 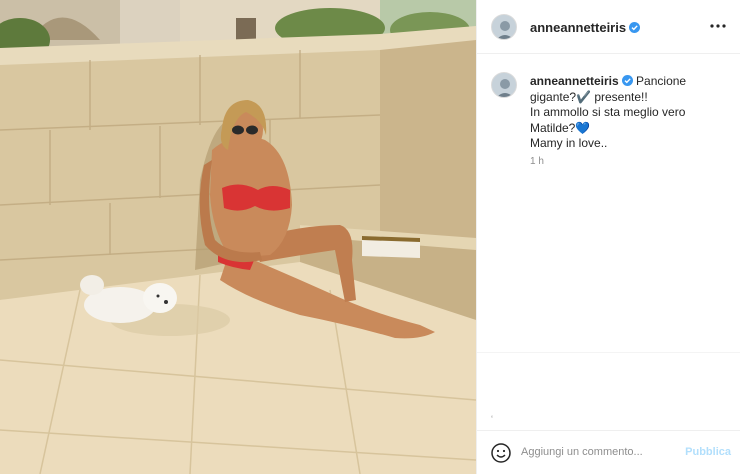 What do you see at coordinates (608, 112) in the screenshot?
I see `caption-line: In ammollo si sta meglio vero` at bounding box center [608, 112].